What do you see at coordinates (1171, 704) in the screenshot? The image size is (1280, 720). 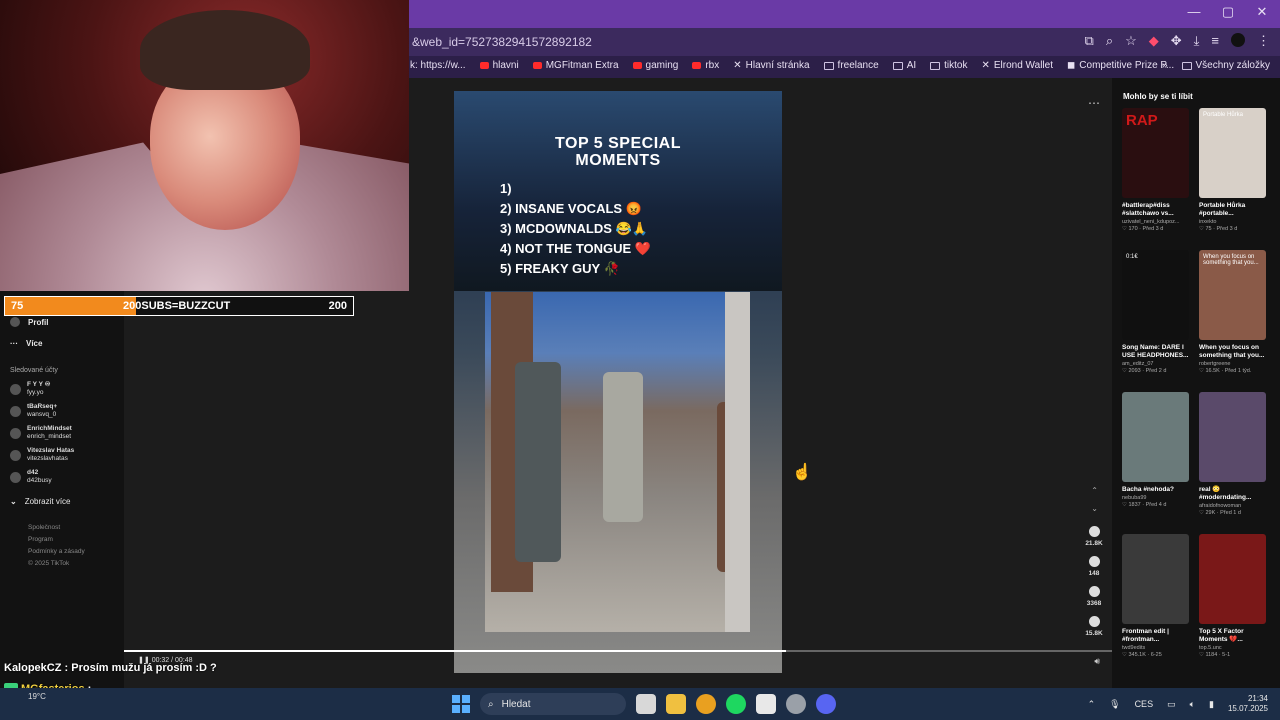 I see `network-icon: ▭` at bounding box center [1171, 704].